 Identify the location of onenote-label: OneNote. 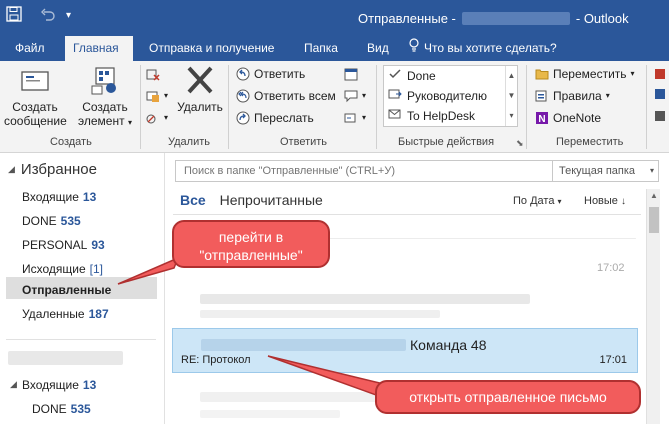
(577, 118).